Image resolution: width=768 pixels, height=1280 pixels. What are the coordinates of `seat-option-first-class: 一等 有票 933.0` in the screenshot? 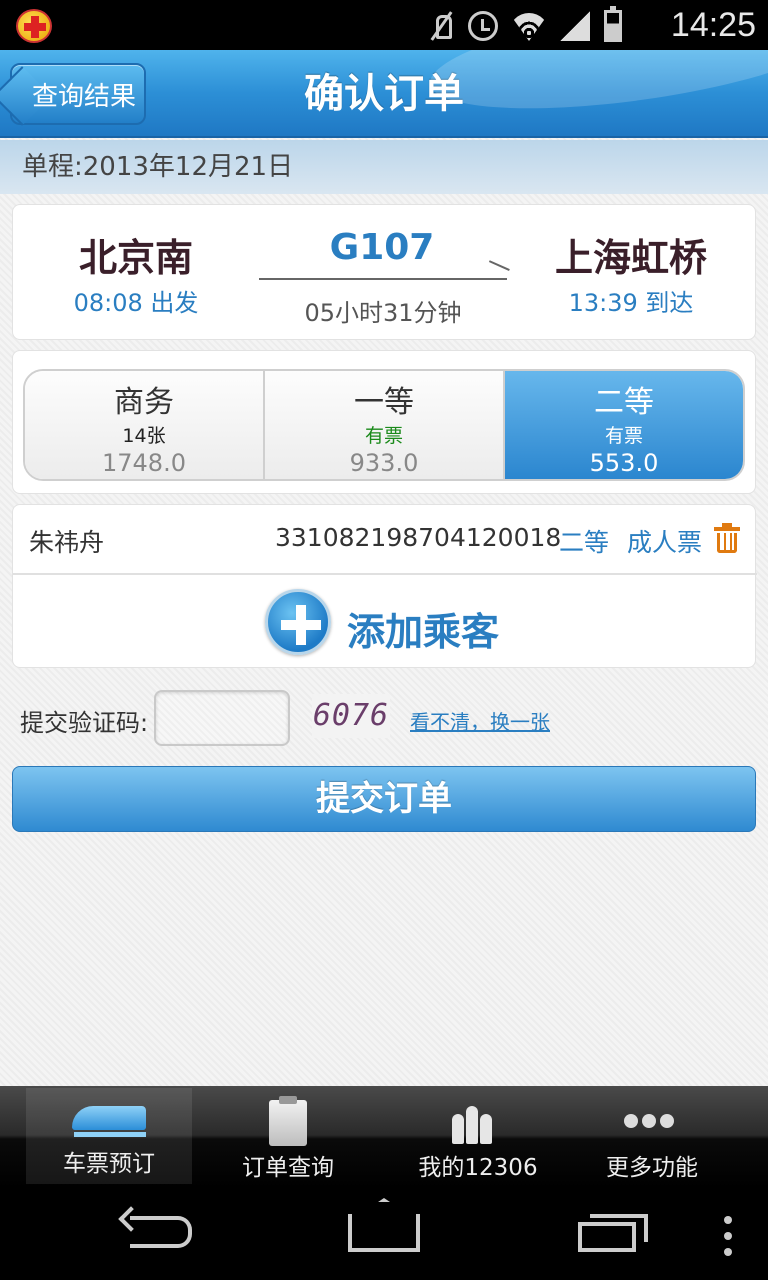 It's located at (385, 425).